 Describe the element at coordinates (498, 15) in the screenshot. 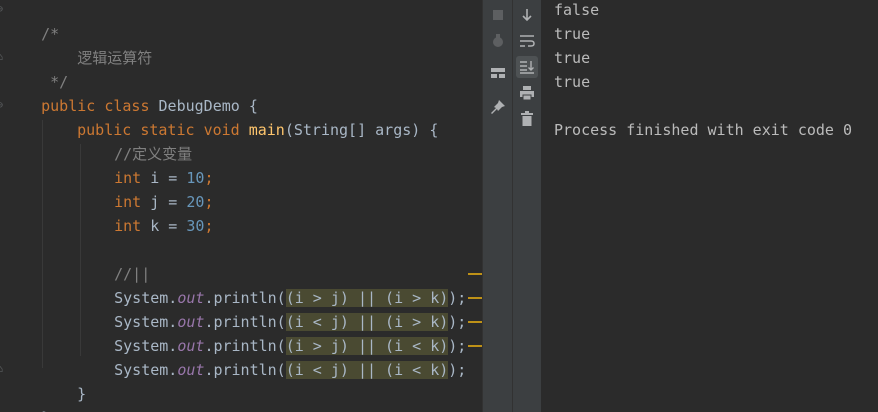

I see `stop-icon` at that location.